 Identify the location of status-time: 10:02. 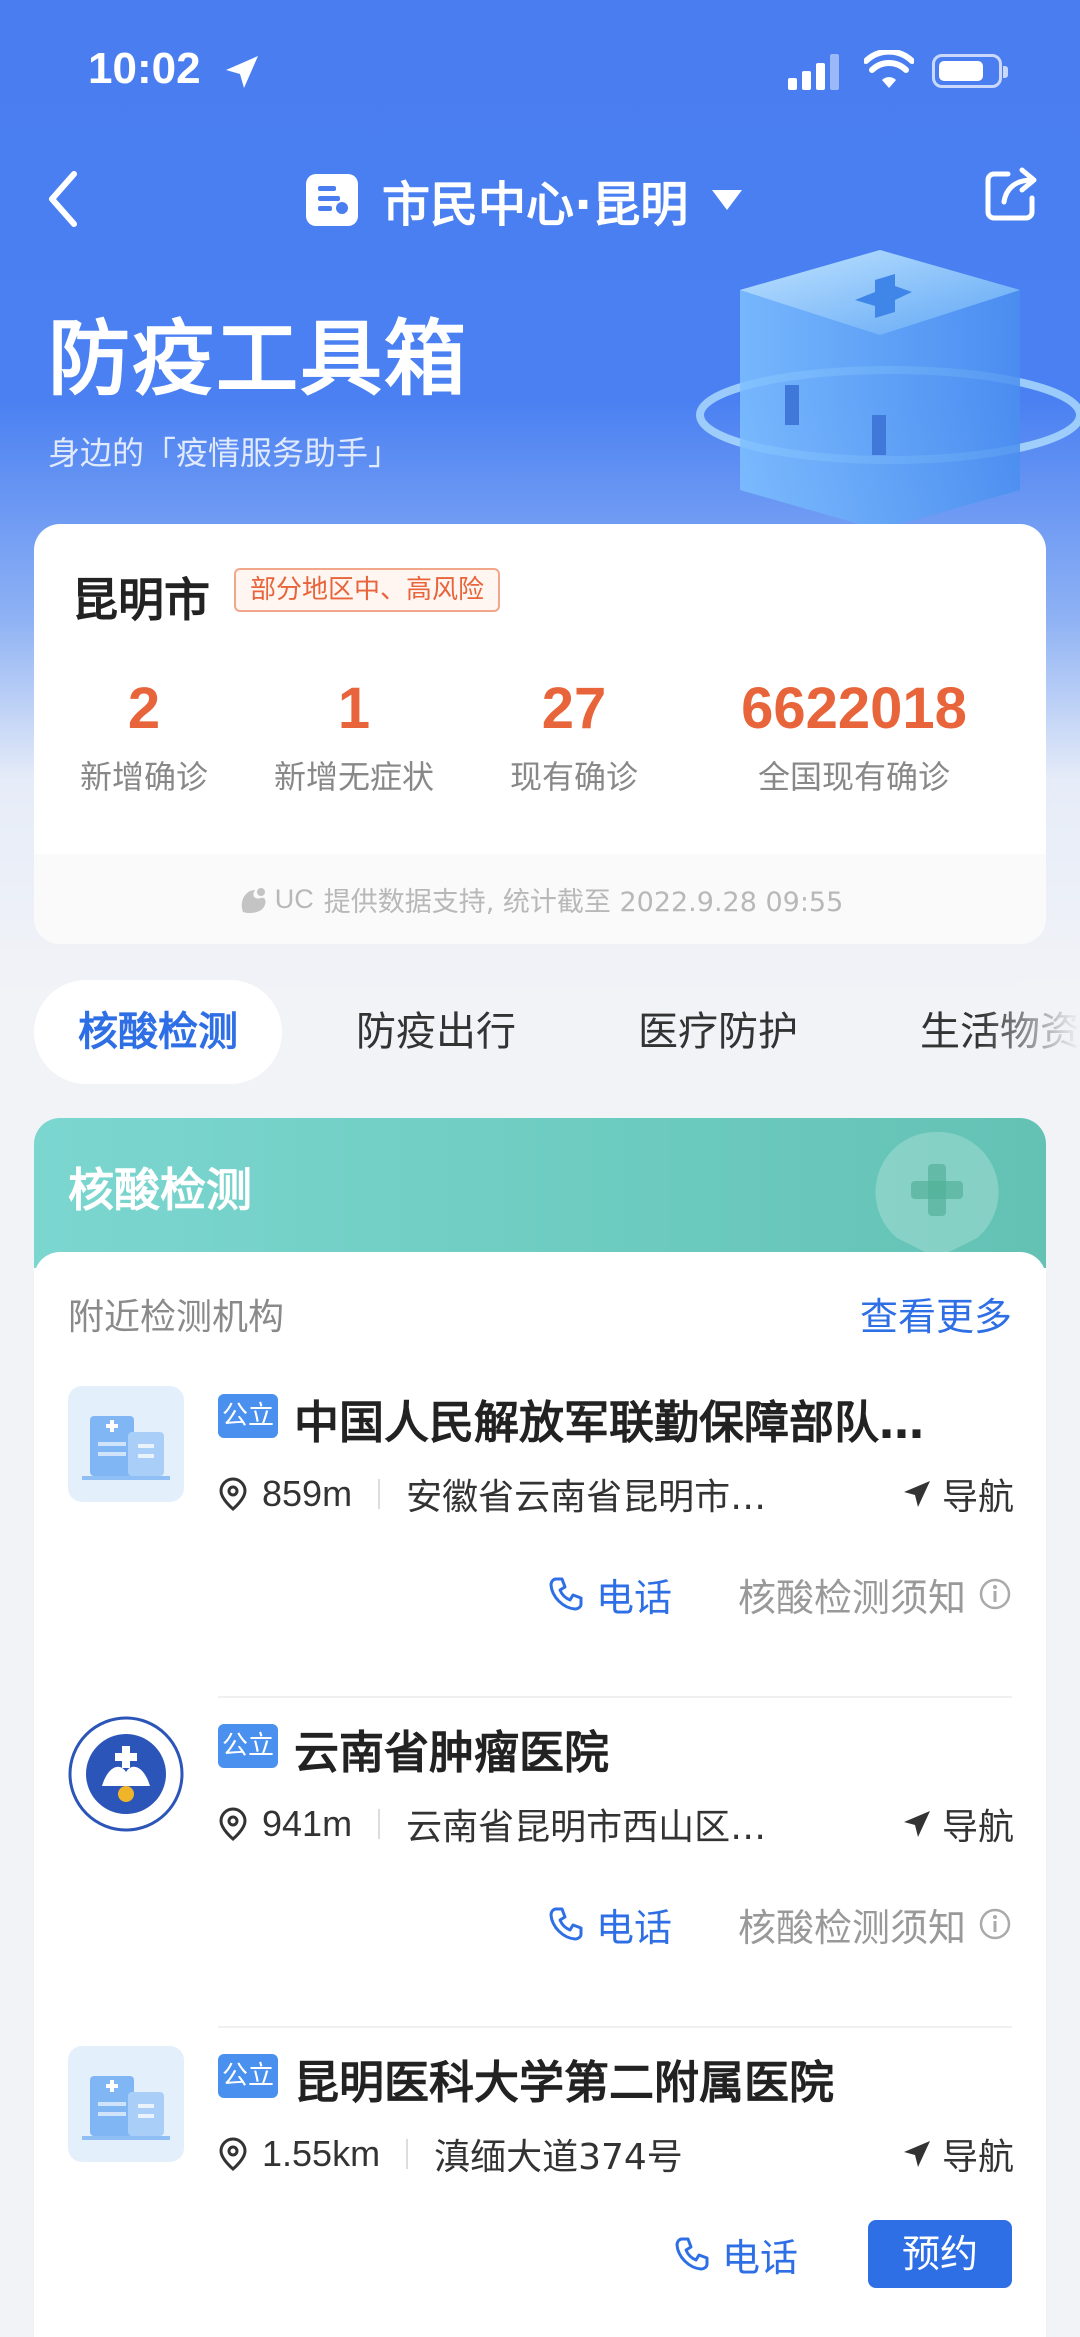
(144, 68).